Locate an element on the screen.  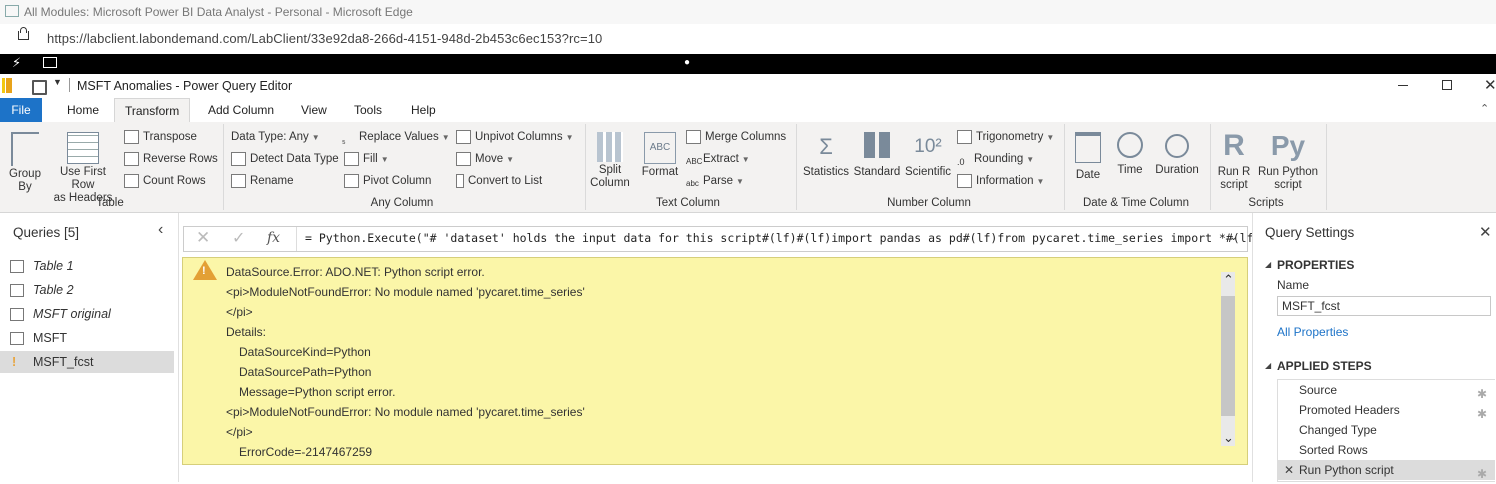
scrollbar-thumb is located at coordinates (1228, 356).